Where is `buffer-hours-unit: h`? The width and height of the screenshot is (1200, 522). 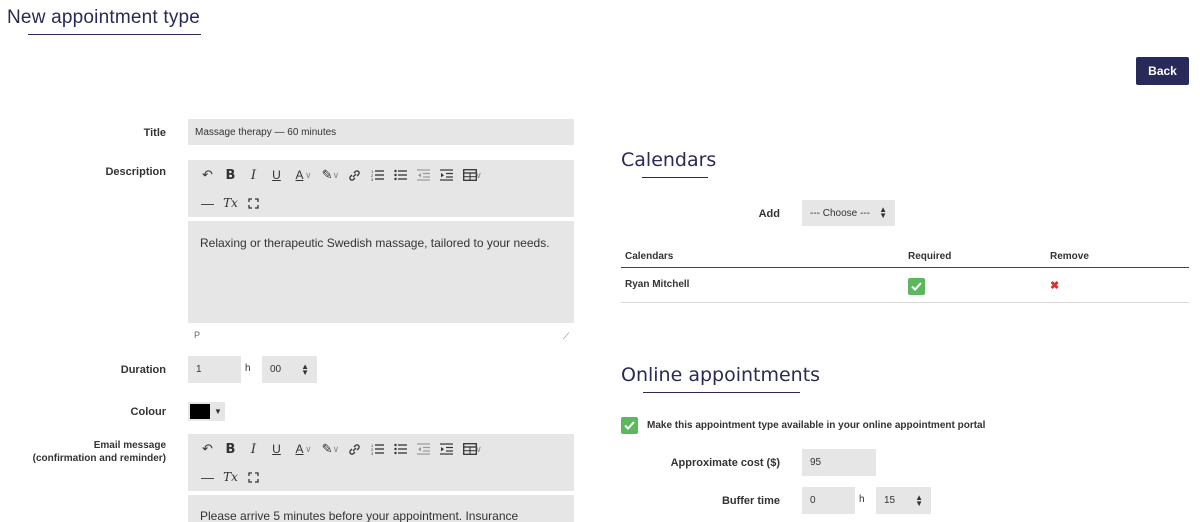
buffer-hours-unit: h is located at coordinates (862, 499).